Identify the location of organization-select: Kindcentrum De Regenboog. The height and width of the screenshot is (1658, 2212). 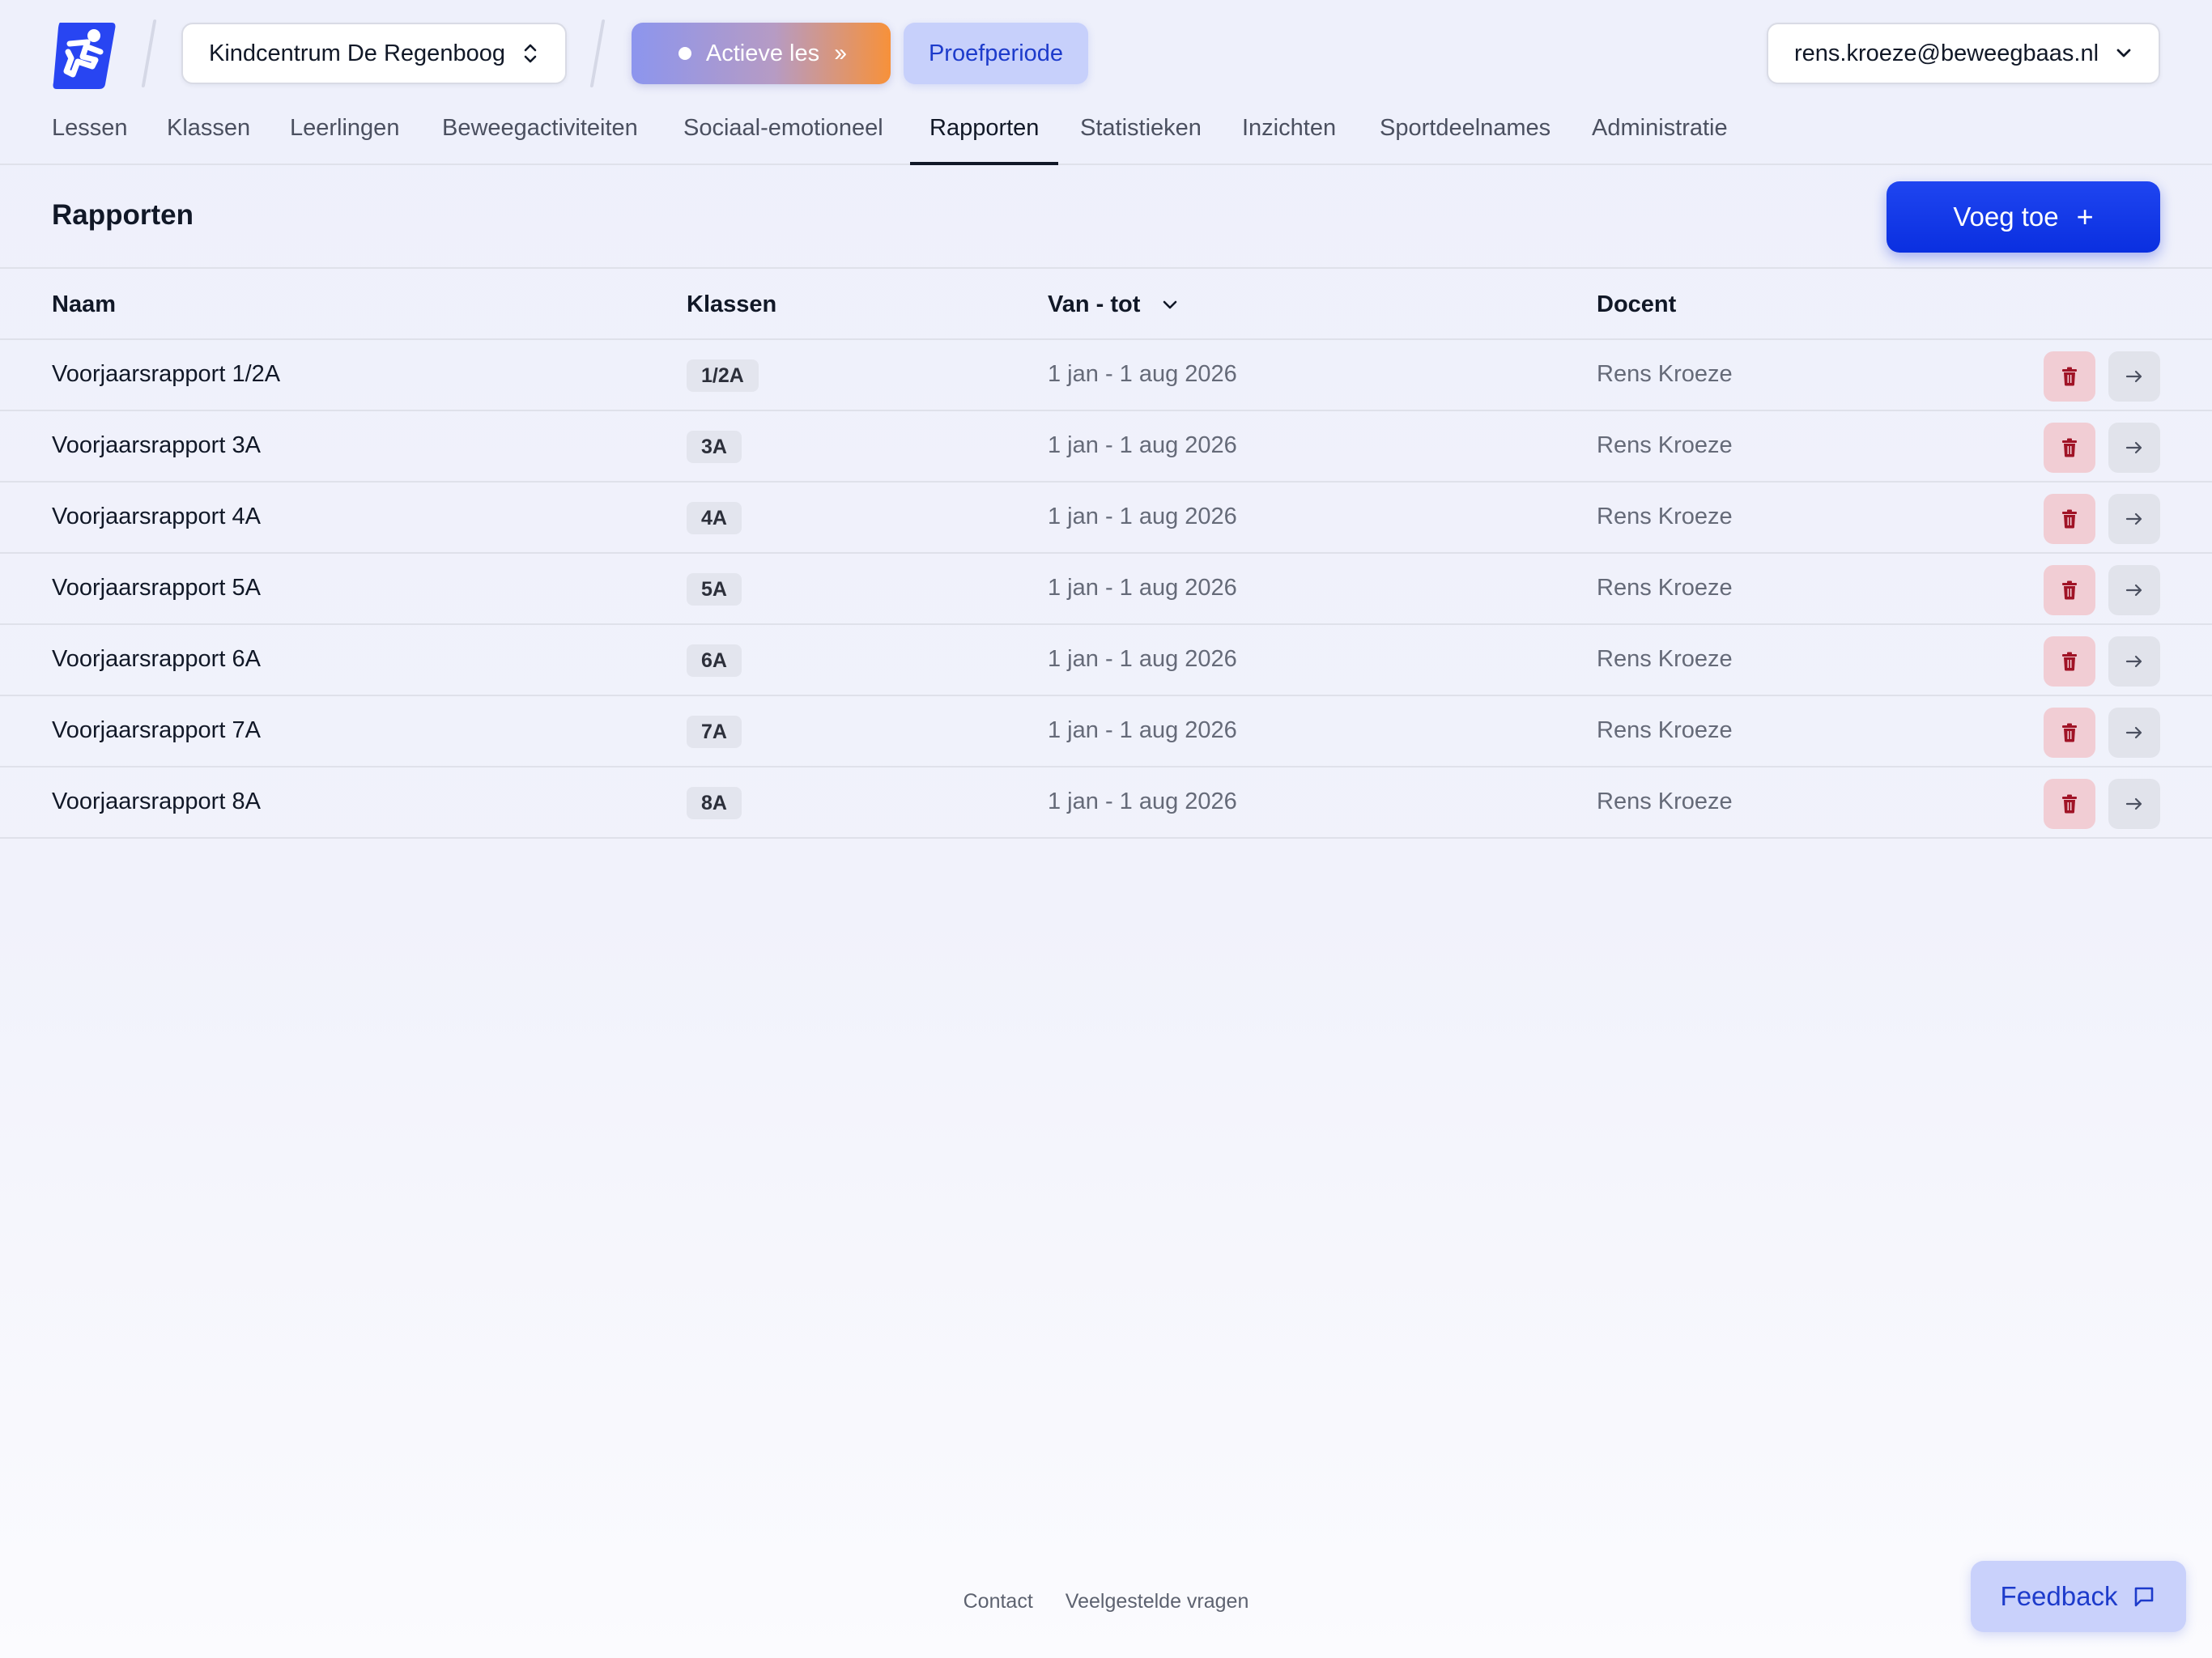
(374, 53).